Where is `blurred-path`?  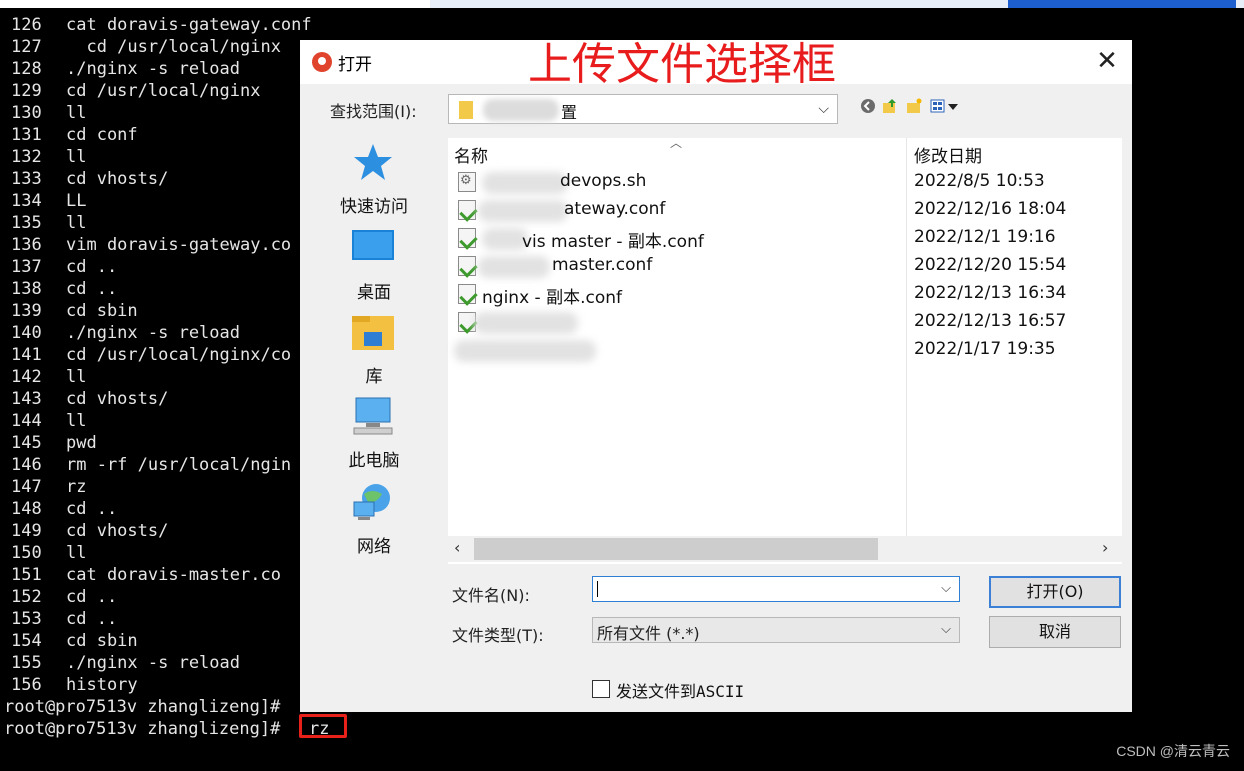
blurred-path is located at coordinates (521, 110).